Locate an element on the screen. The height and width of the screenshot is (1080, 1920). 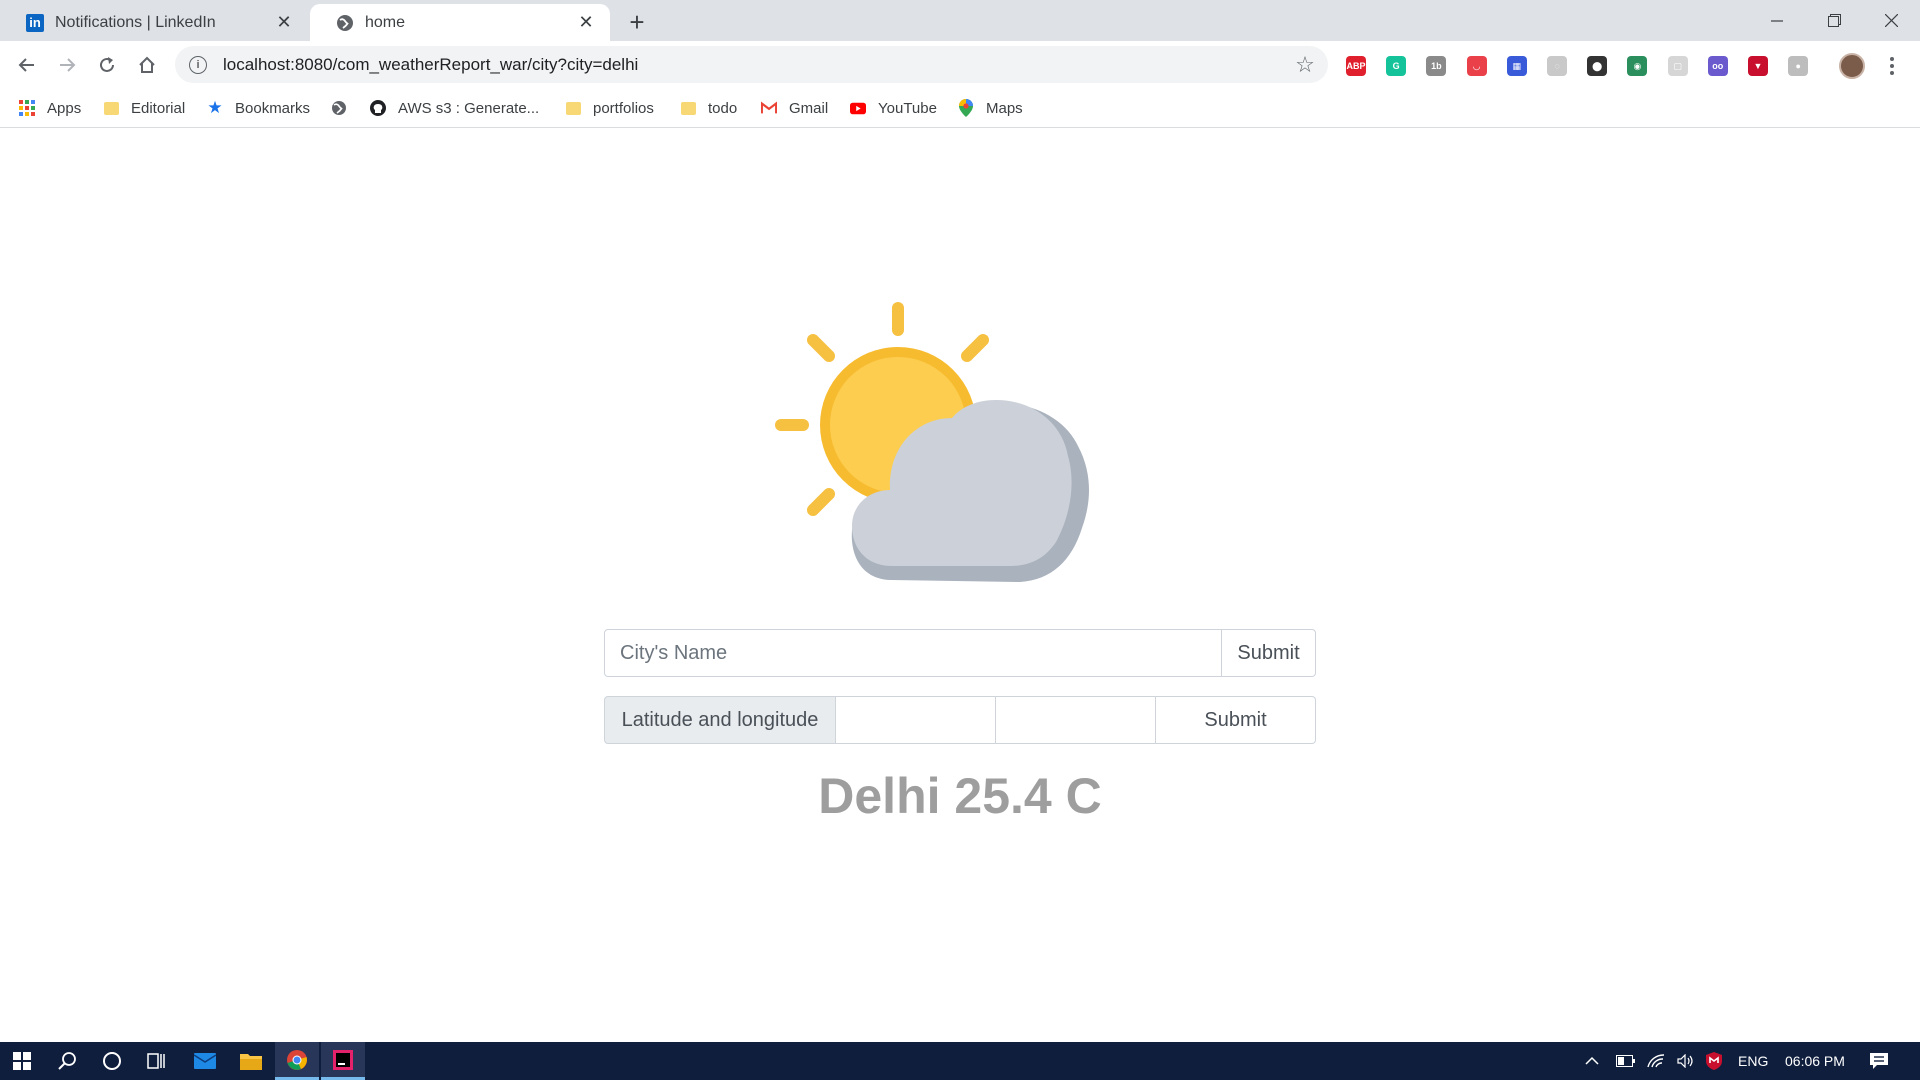
github-icon is located at coordinates (378, 108).